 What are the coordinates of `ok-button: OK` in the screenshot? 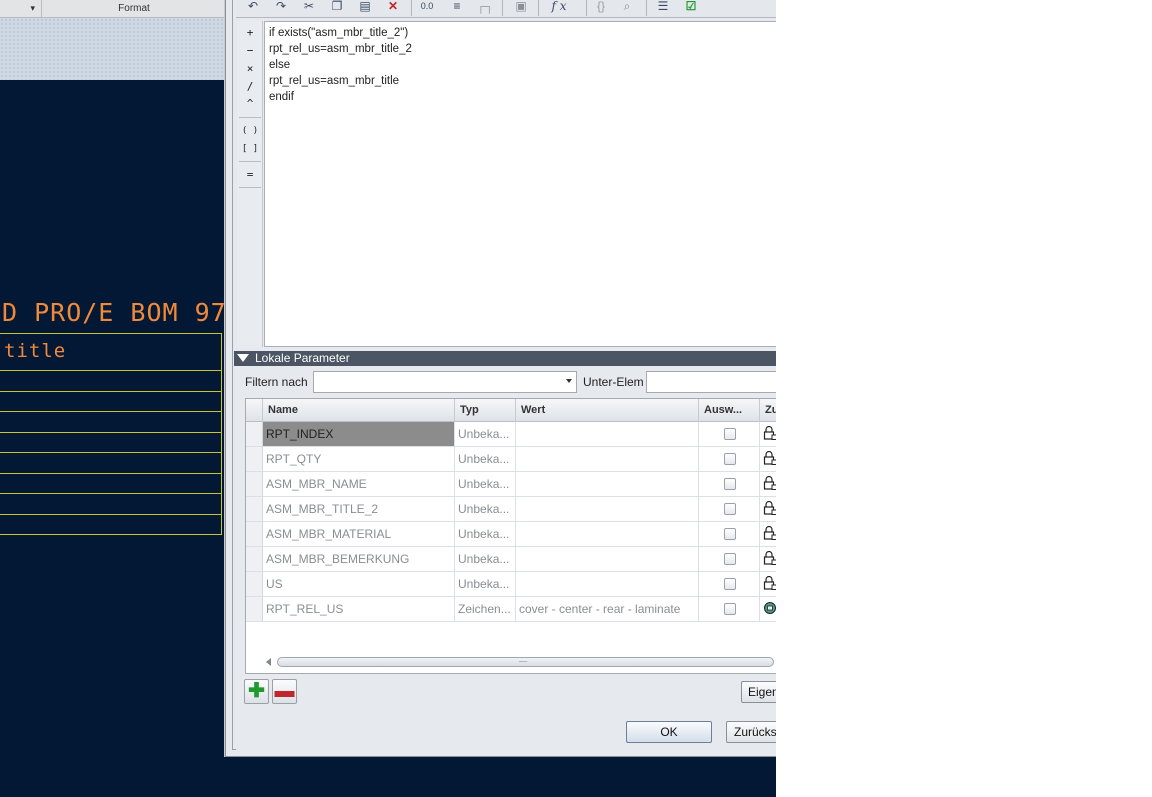 It's located at (669, 732).